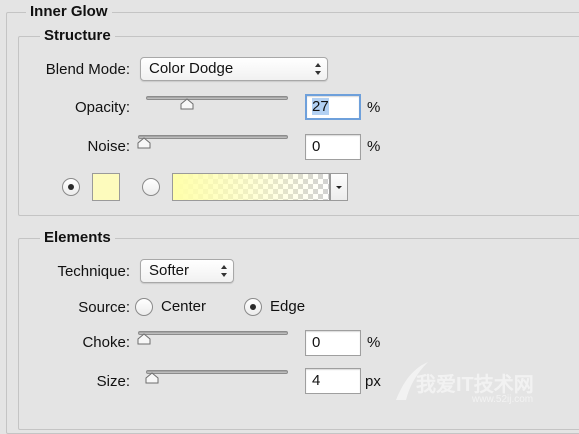  What do you see at coordinates (102, 107) in the screenshot?
I see `opacity-label: Opacity:` at bounding box center [102, 107].